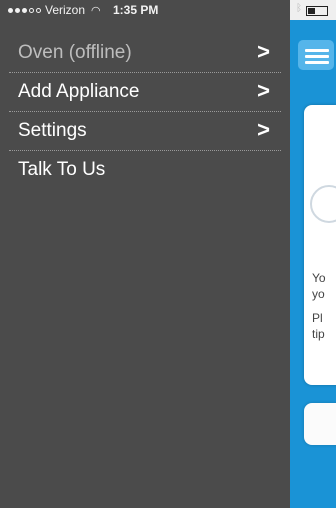 This screenshot has width=336, height=508. I want to click on menu-item-talk-to-us: Talk To Us, so click(145, 170).